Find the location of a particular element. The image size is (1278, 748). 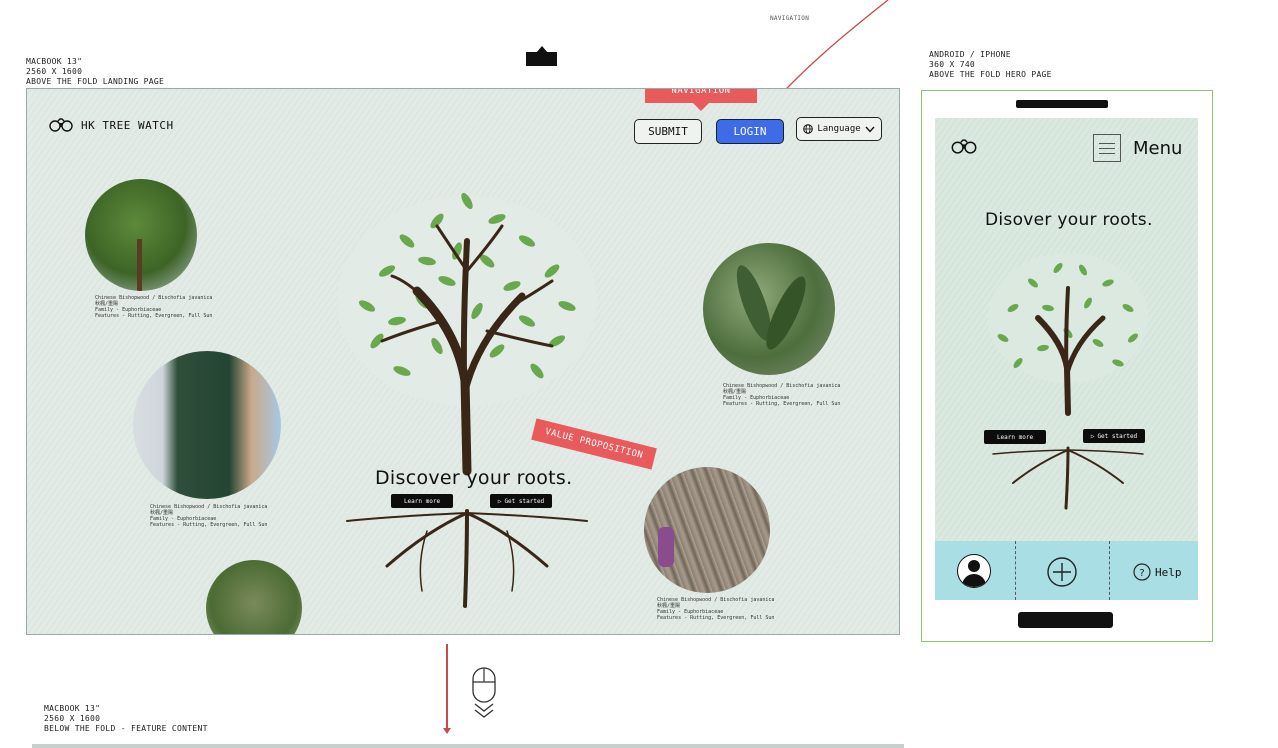

get-started-label: Get started is located at coordinates (524, 501).